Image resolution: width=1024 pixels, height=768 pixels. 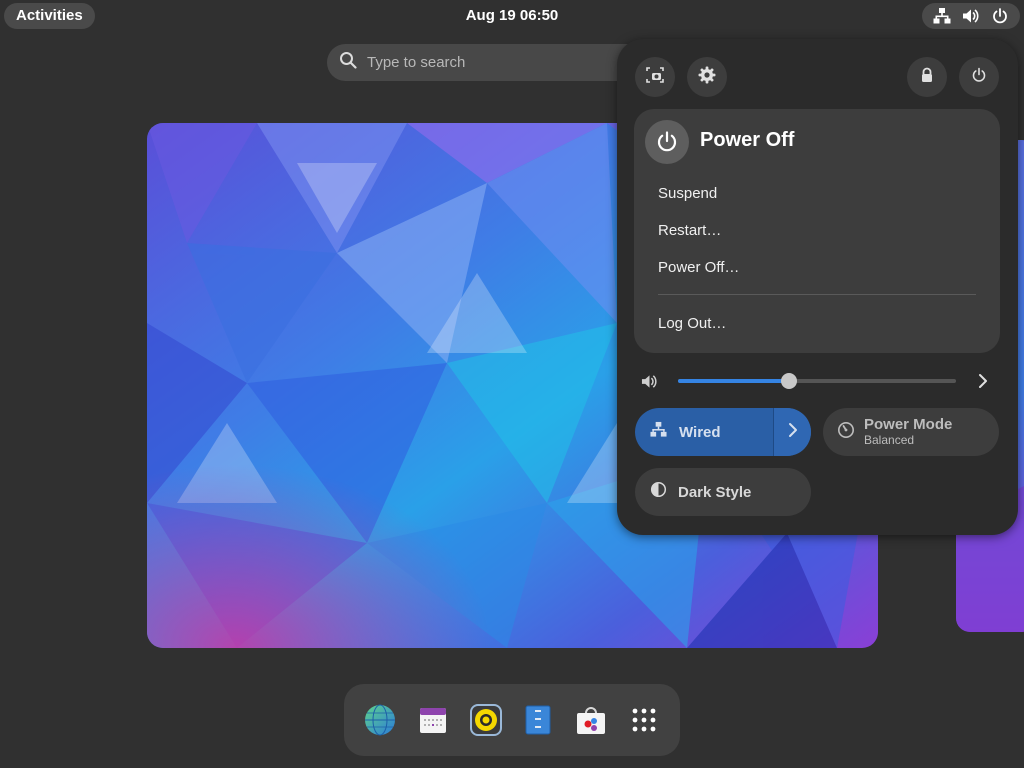 What do you see at coordinates (846, 432) in the screenshot?
I see `power-profile-icon` at bounding box center [846, 432].